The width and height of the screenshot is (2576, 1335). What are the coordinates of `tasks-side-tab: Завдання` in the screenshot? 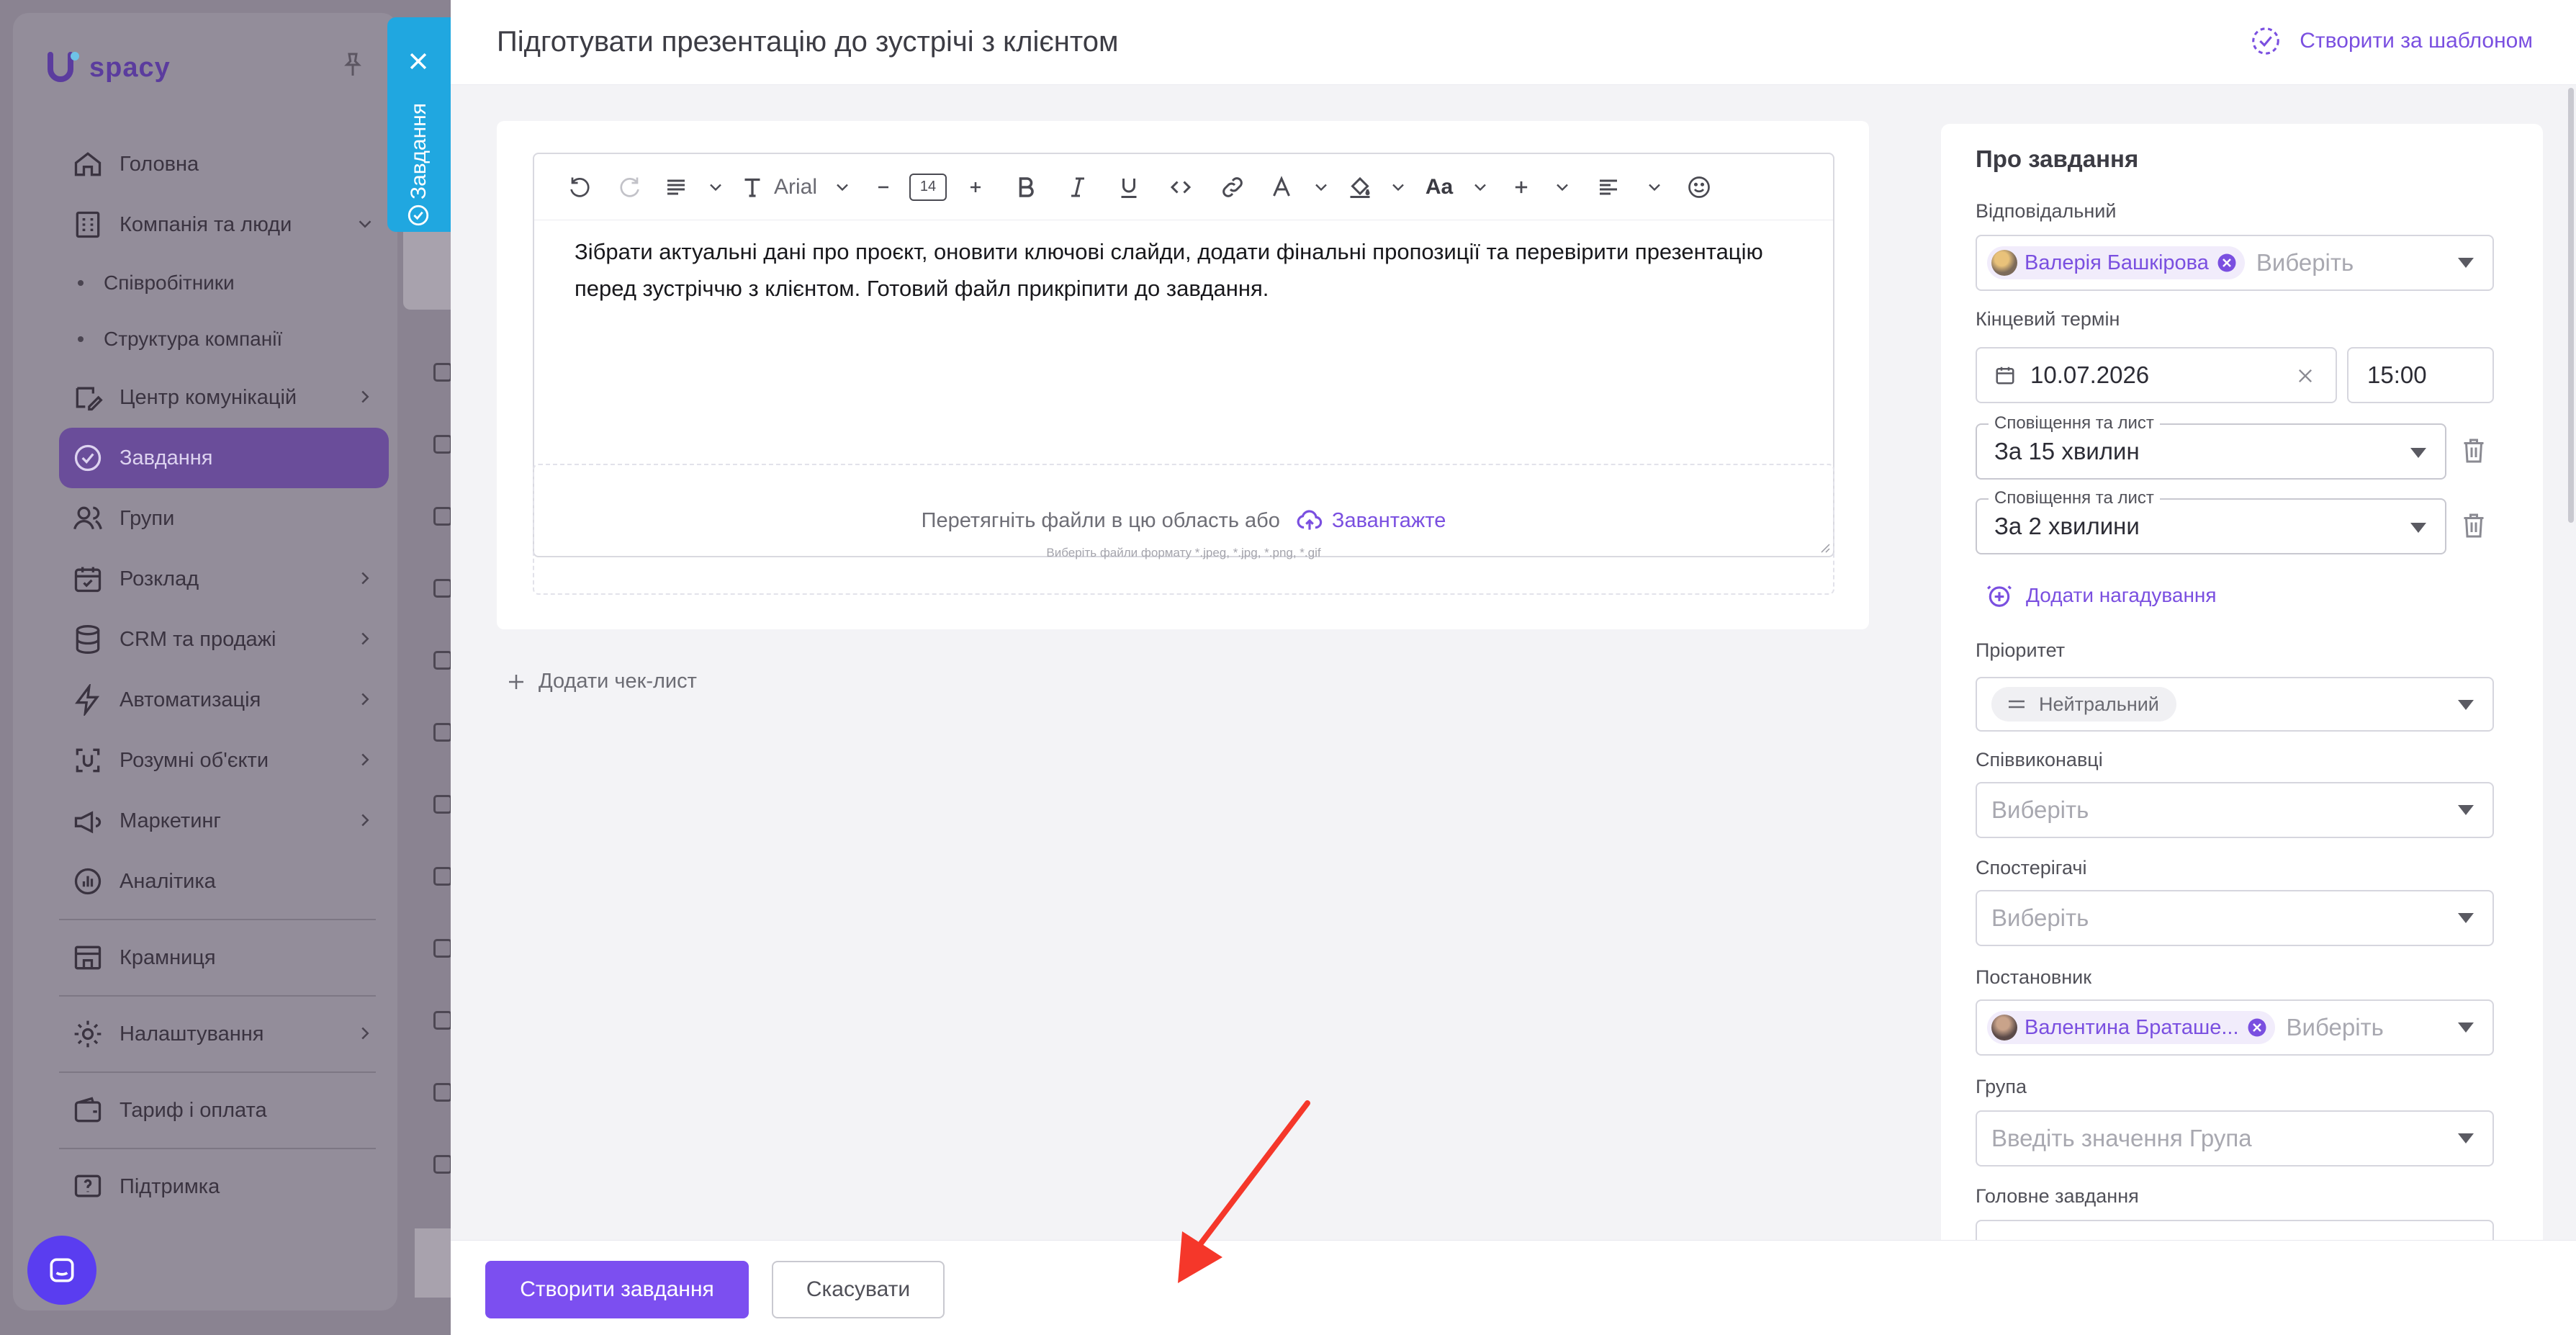 It's located at (419, 125).